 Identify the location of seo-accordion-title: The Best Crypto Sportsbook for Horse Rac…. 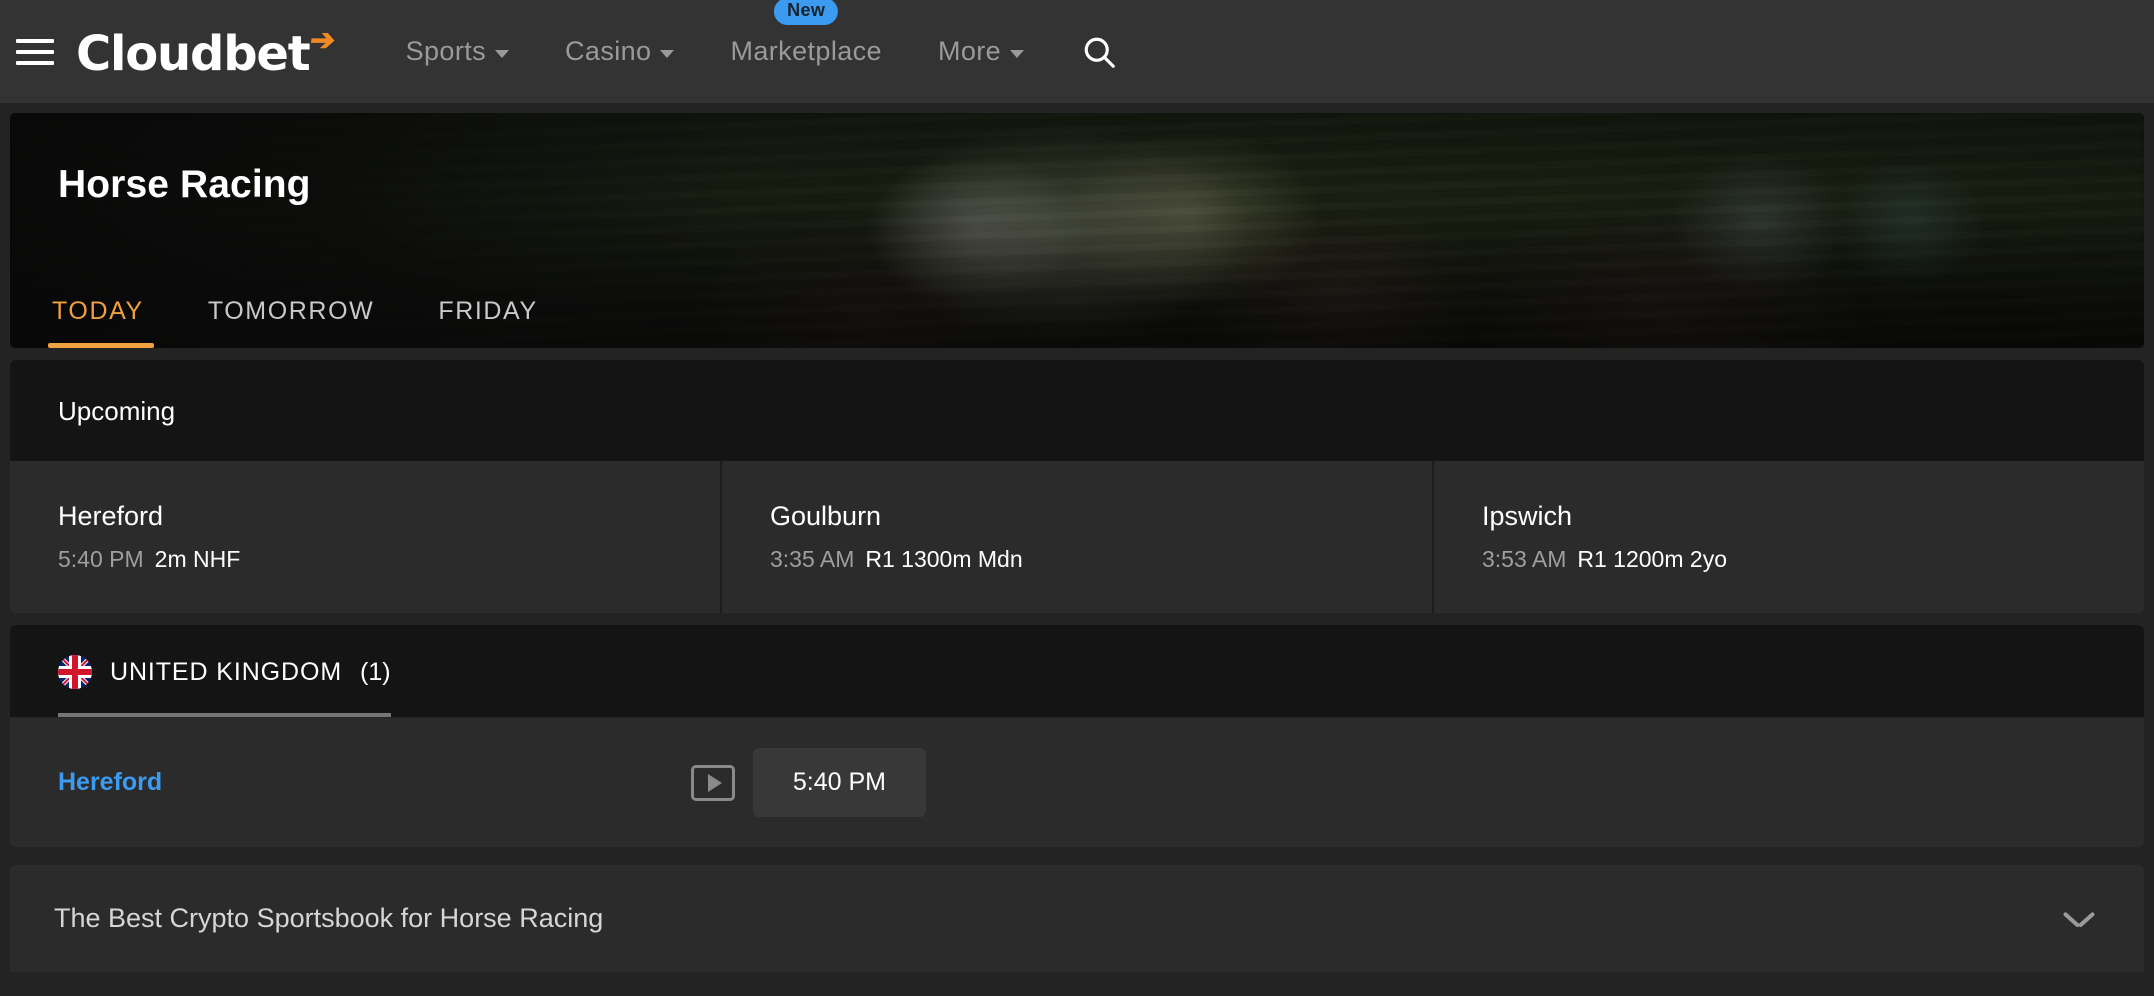
(329, 918).